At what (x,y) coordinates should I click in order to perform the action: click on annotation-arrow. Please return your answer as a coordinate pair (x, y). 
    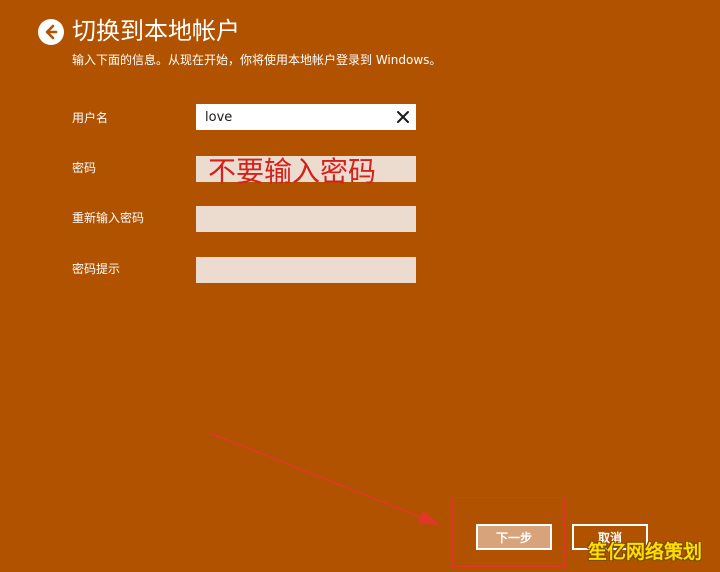
    Looking at the image, I should click on (324, 478).